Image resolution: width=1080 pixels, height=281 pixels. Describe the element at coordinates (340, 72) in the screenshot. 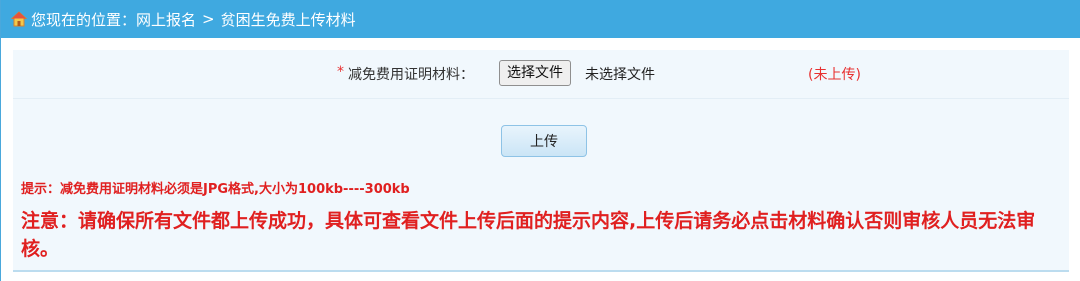

I see `required-mark: *` at that location.